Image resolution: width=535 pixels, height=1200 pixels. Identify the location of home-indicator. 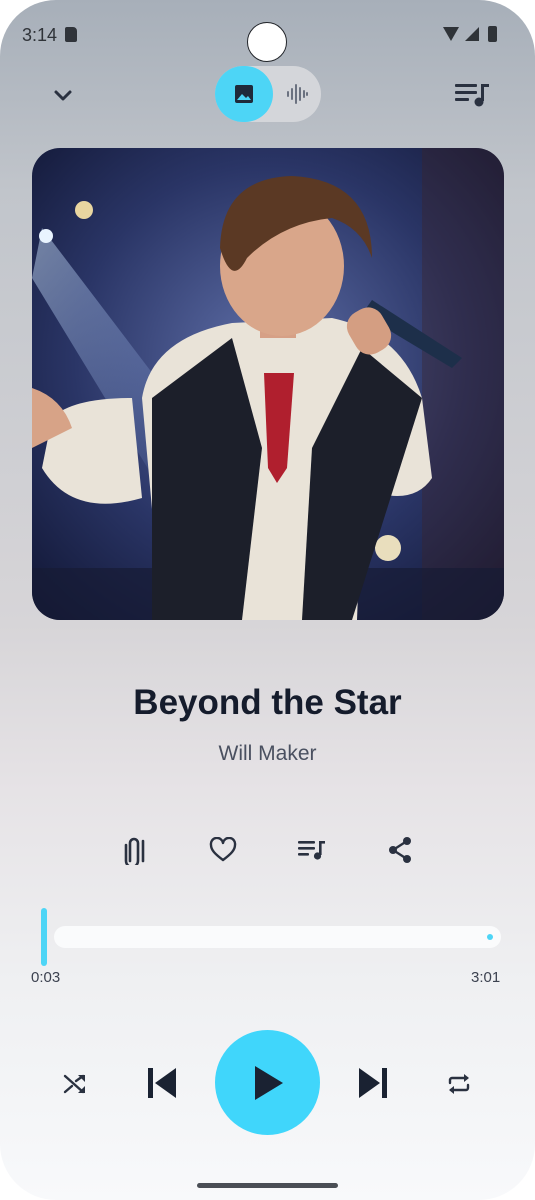
(267, 1185).